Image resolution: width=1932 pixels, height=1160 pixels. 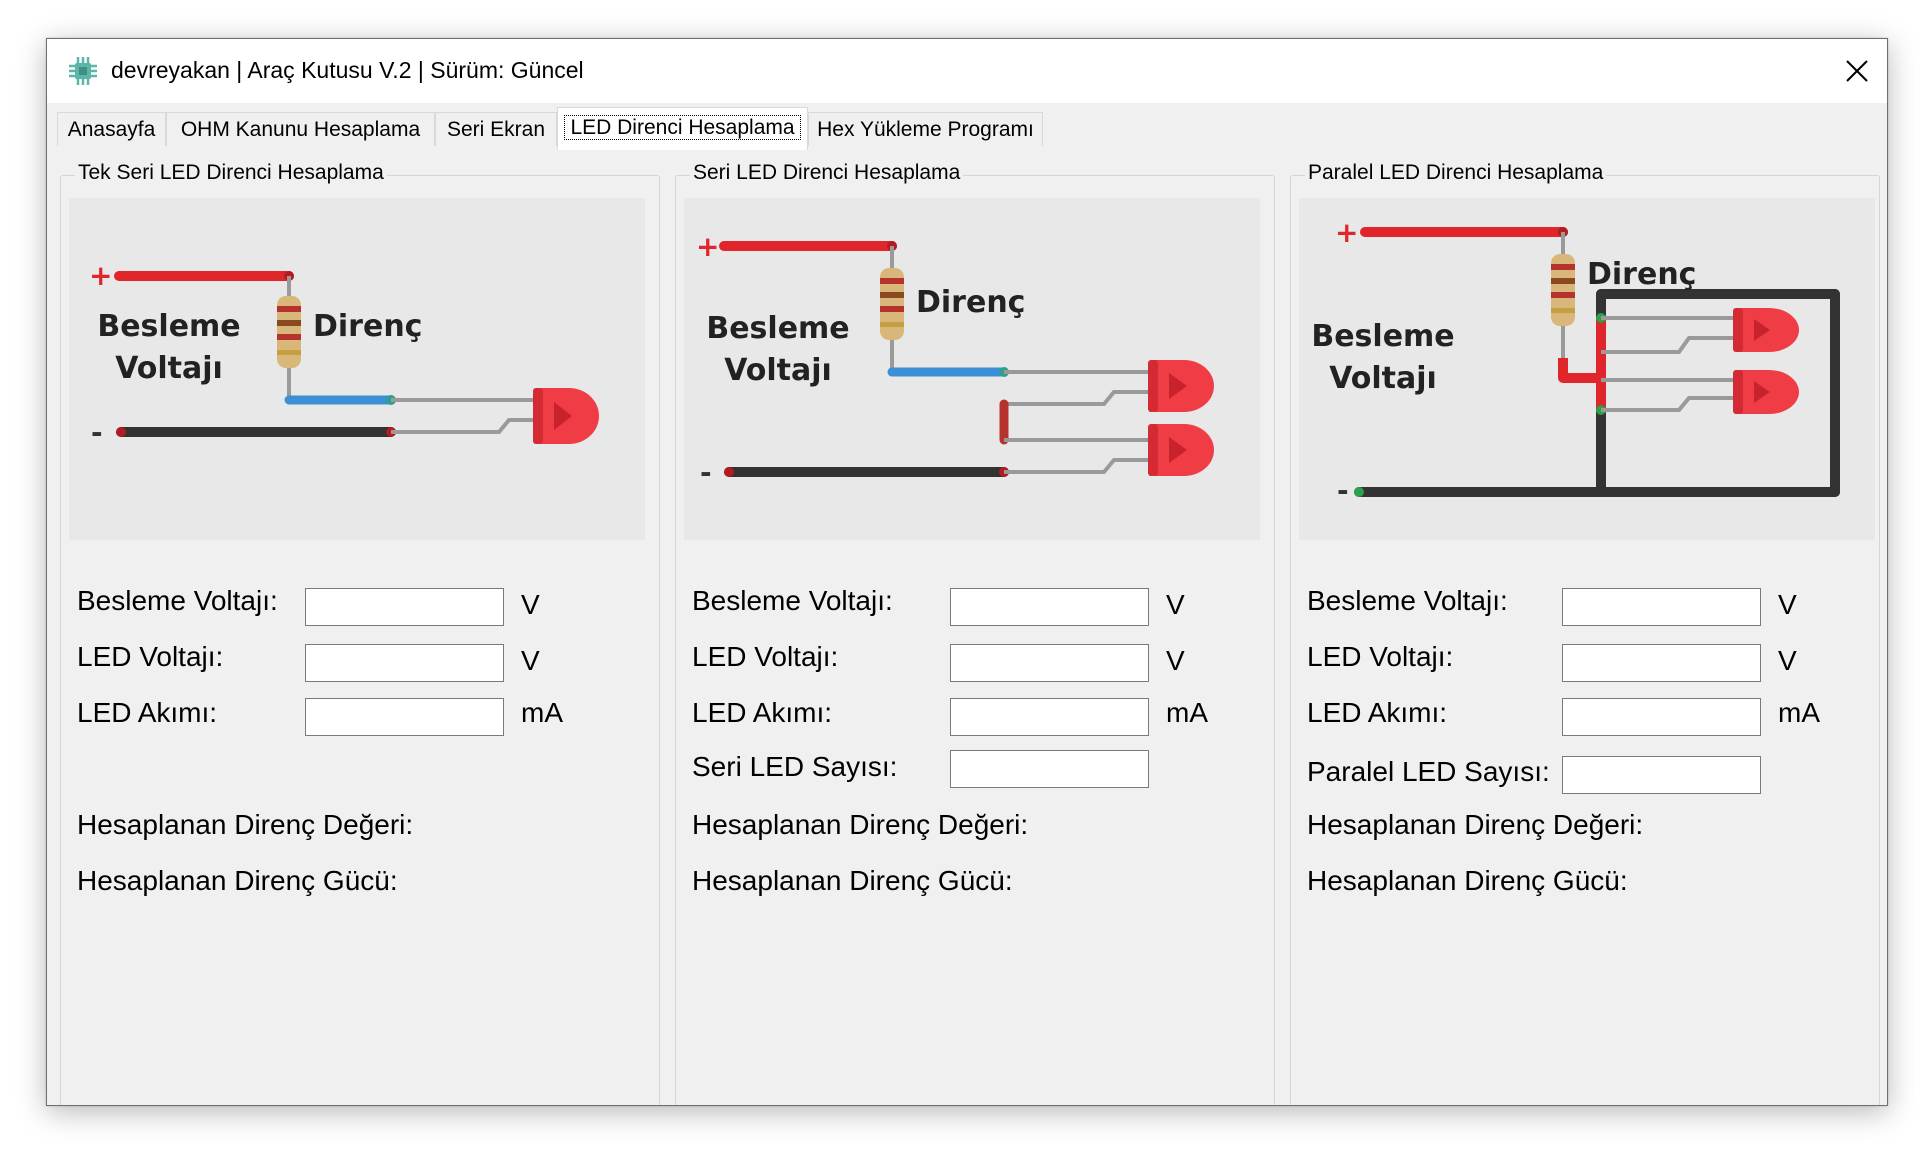 I want to click on tab-label: Hex Yükleme Programı, so click(x=925, y=129).